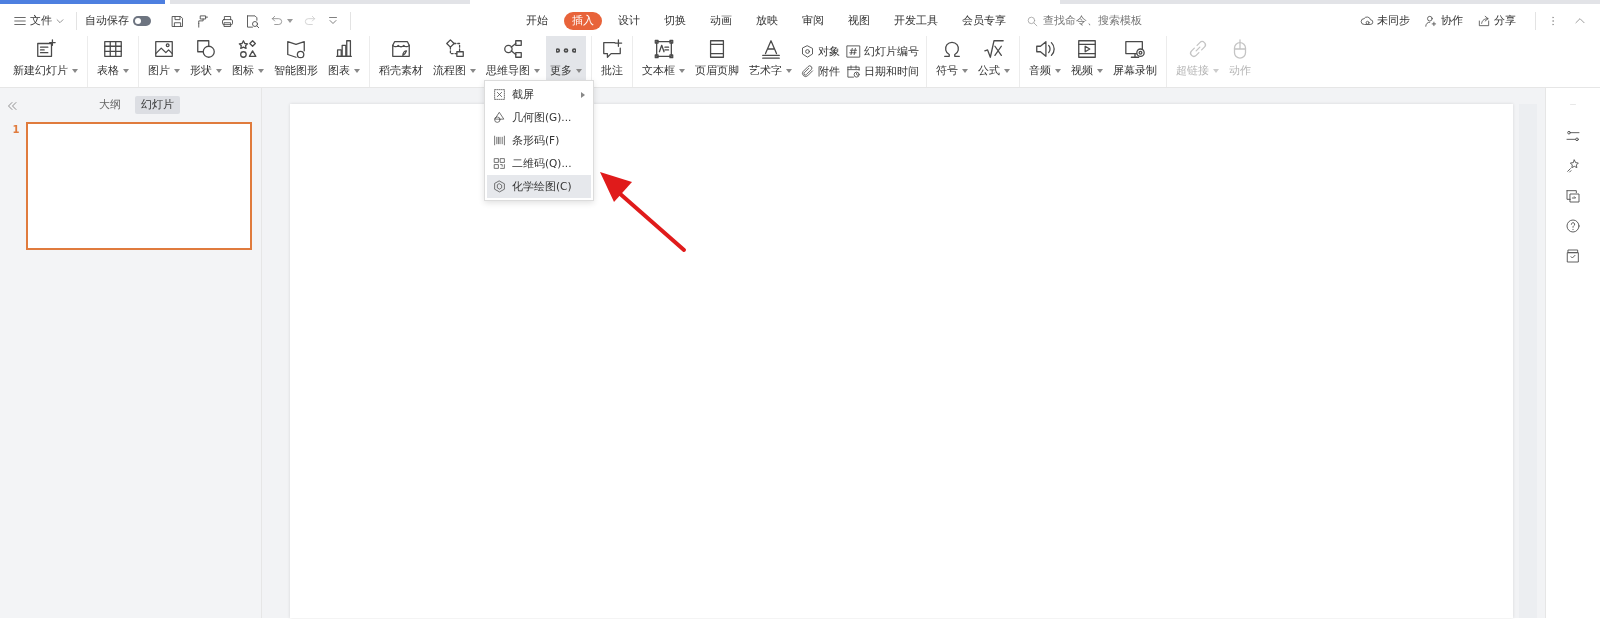 The width and height of the screenshot is (1600, 619). What do you see at coordinates (227, 21) in the screenshot?
I see `print-icon` at bounding box center [227, 21].